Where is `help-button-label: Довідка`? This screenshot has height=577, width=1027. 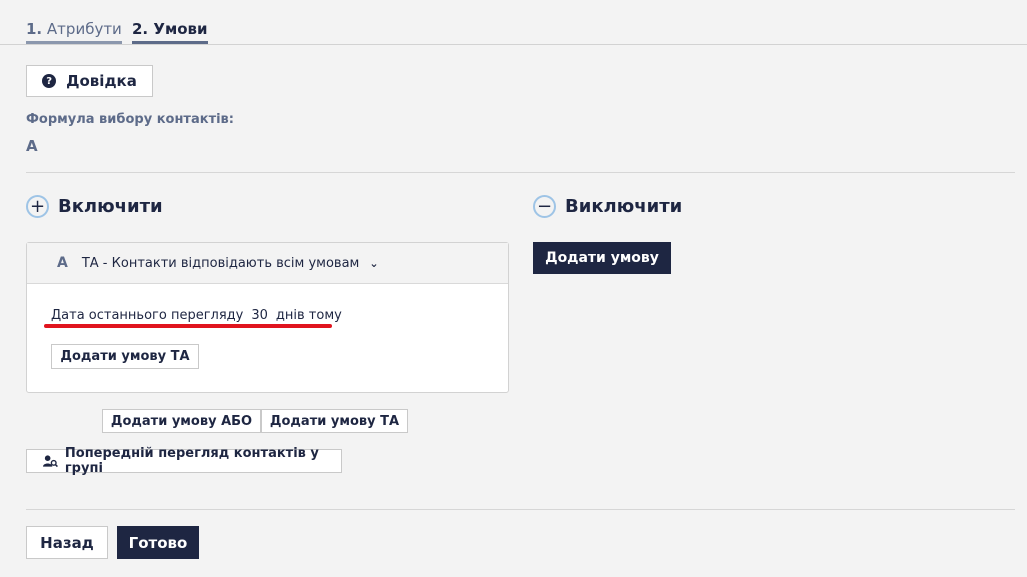 help-button-label: Довідка is located at coordinates (101, 81).